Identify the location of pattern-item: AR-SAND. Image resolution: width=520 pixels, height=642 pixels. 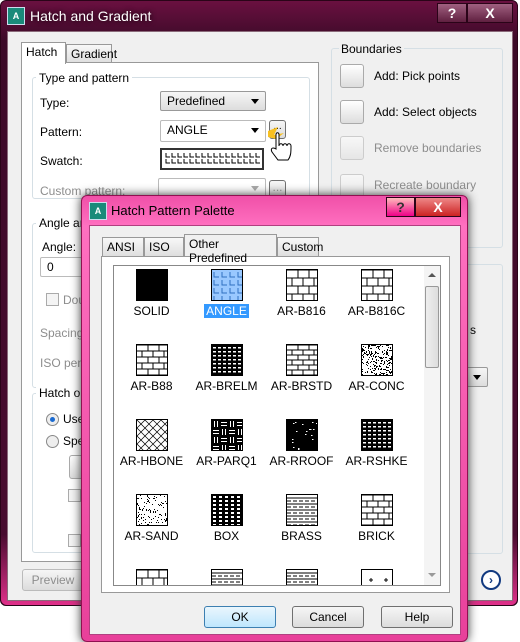
(151, 531).